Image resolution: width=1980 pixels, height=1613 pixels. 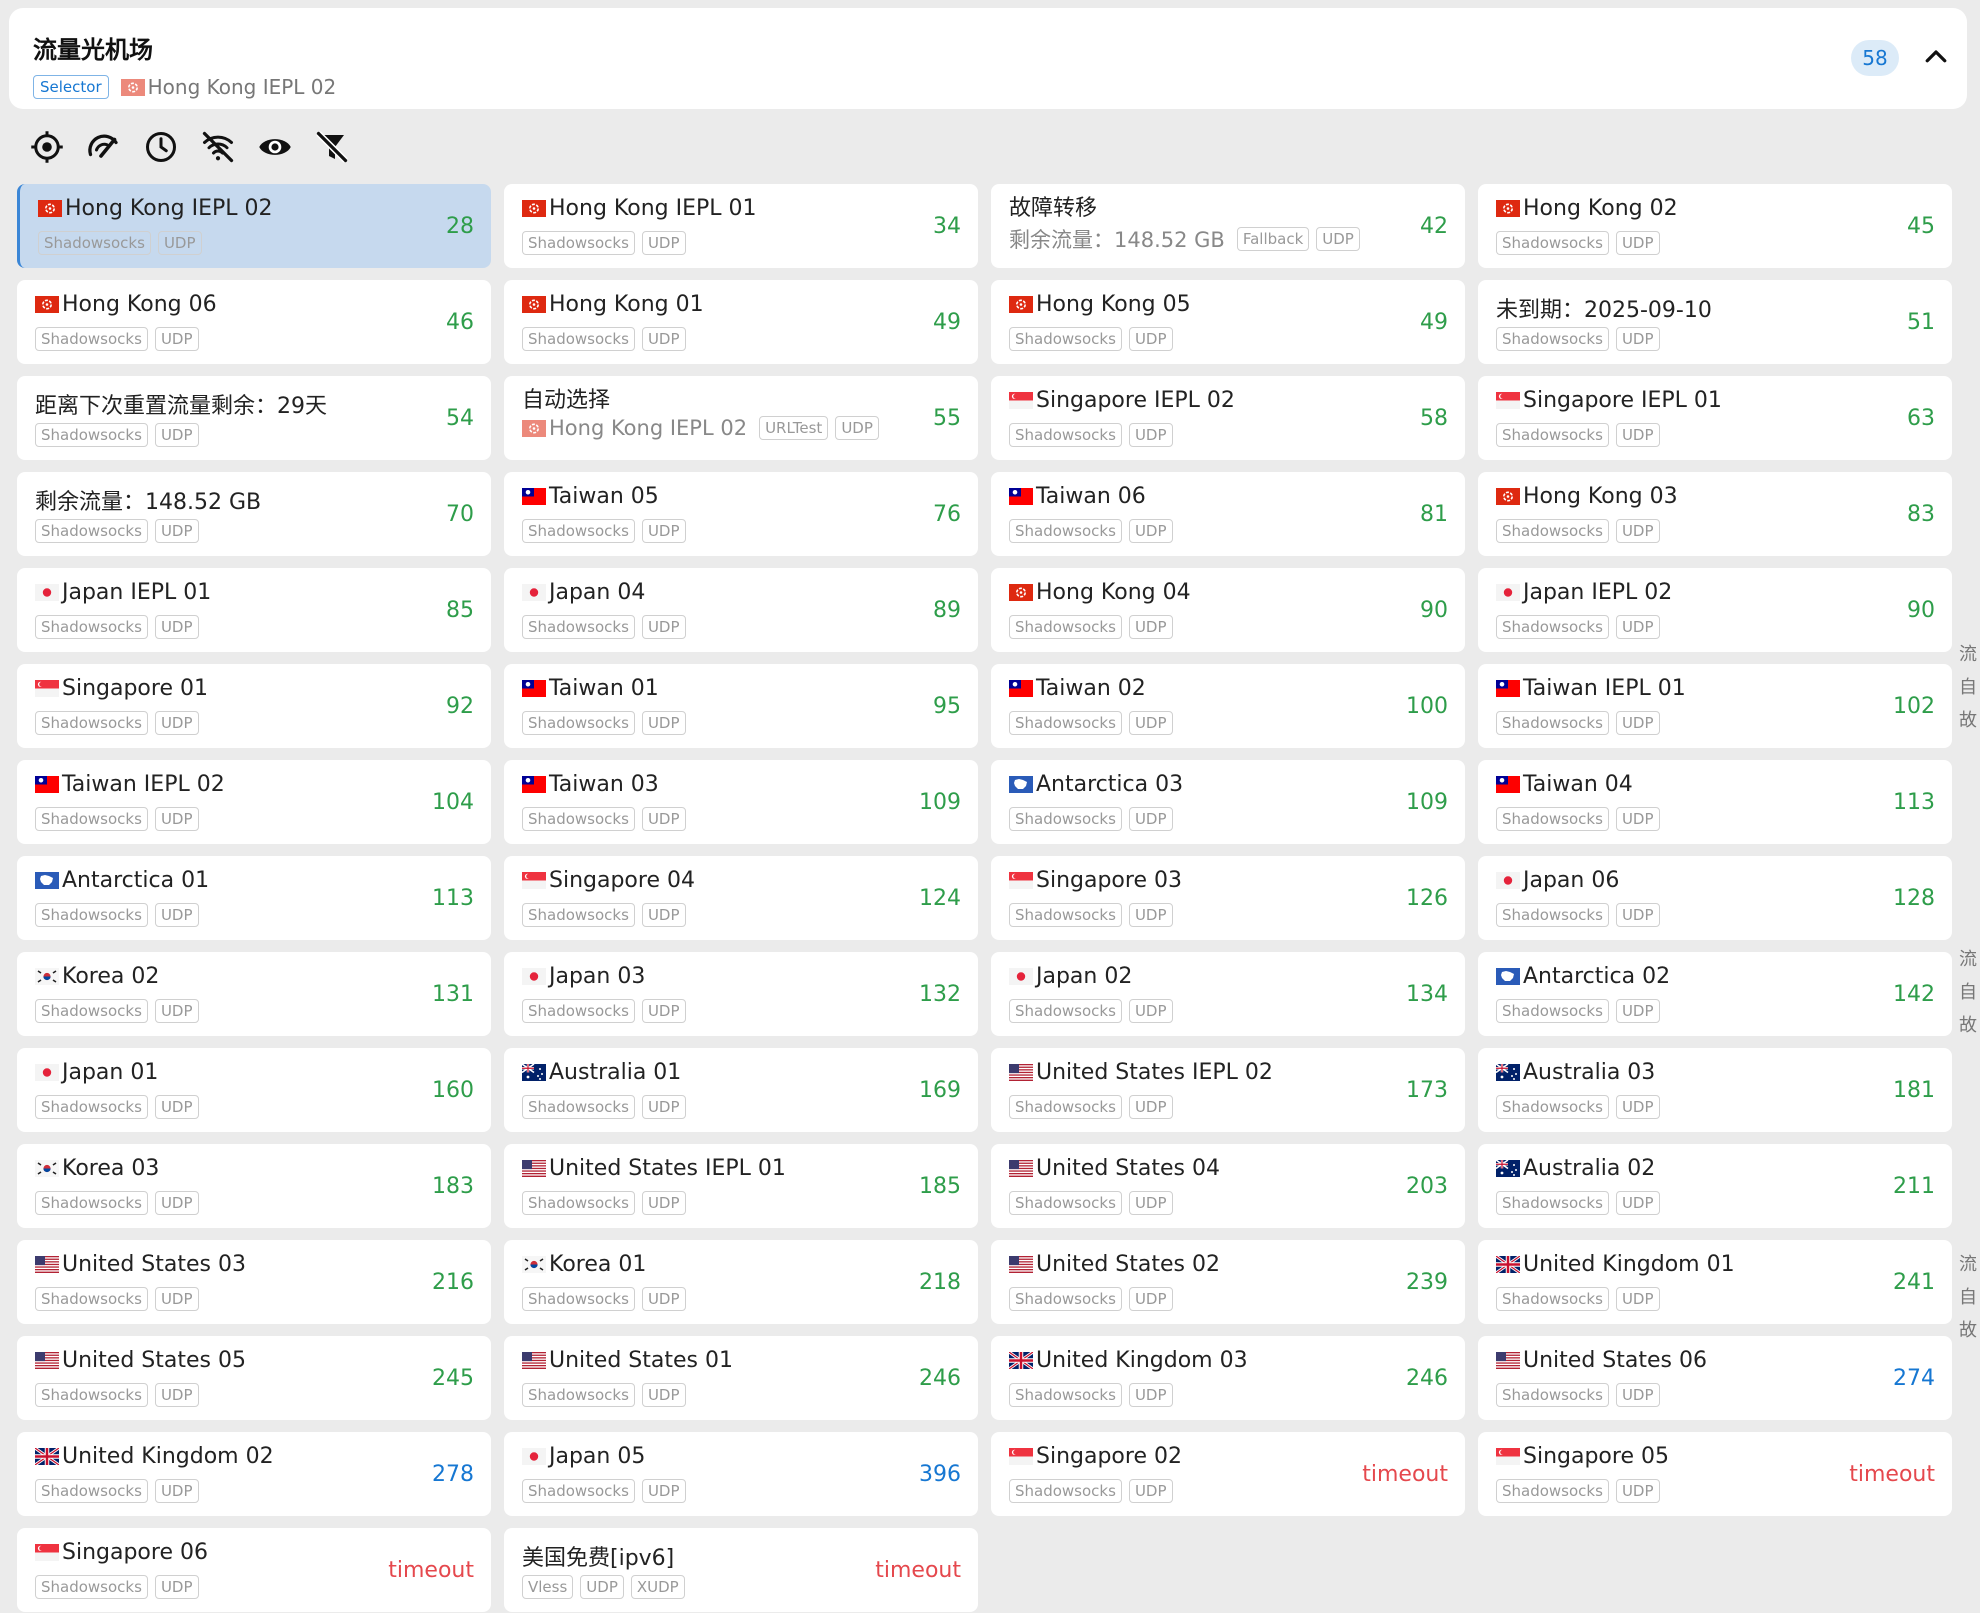 What do you see at coordinates (947, 610) in the screenshot?
I see `proxy-delay: 89` at bounding box center [947, 610].